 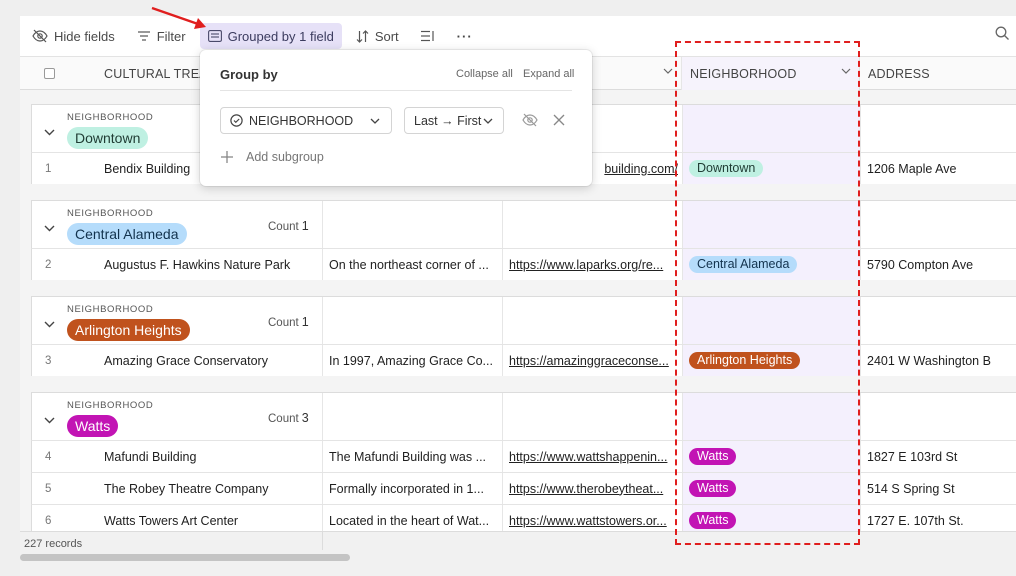 I want to click on select-all-cell, so click(x=49, y=73).